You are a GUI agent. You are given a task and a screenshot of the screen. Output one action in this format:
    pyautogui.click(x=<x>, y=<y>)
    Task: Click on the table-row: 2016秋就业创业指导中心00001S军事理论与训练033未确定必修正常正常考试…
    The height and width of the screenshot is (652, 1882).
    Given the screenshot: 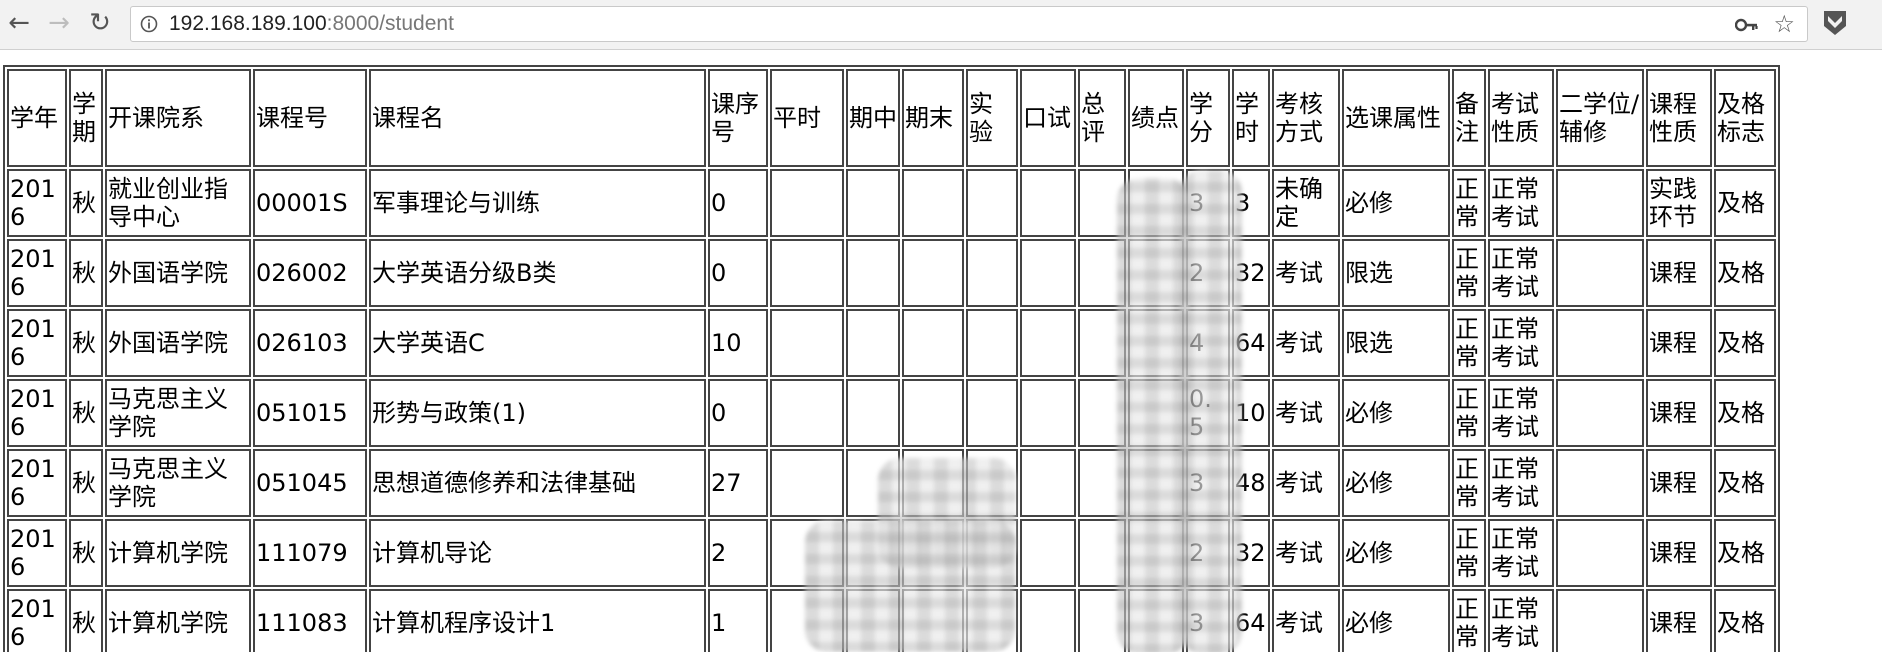 What is the action you would take?
    pyautogui.click(x=891, y=203)
    